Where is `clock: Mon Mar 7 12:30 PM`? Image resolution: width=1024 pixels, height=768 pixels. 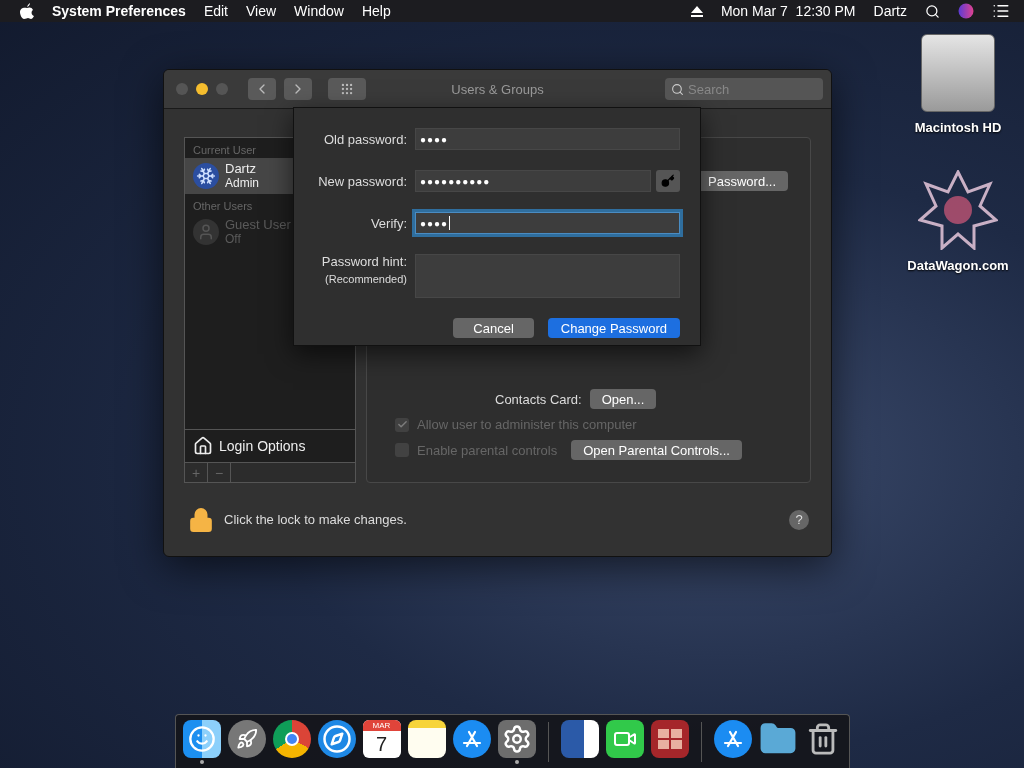 clock: Mon Mar 7 12:30 PM is located at coordinates (788, 11).